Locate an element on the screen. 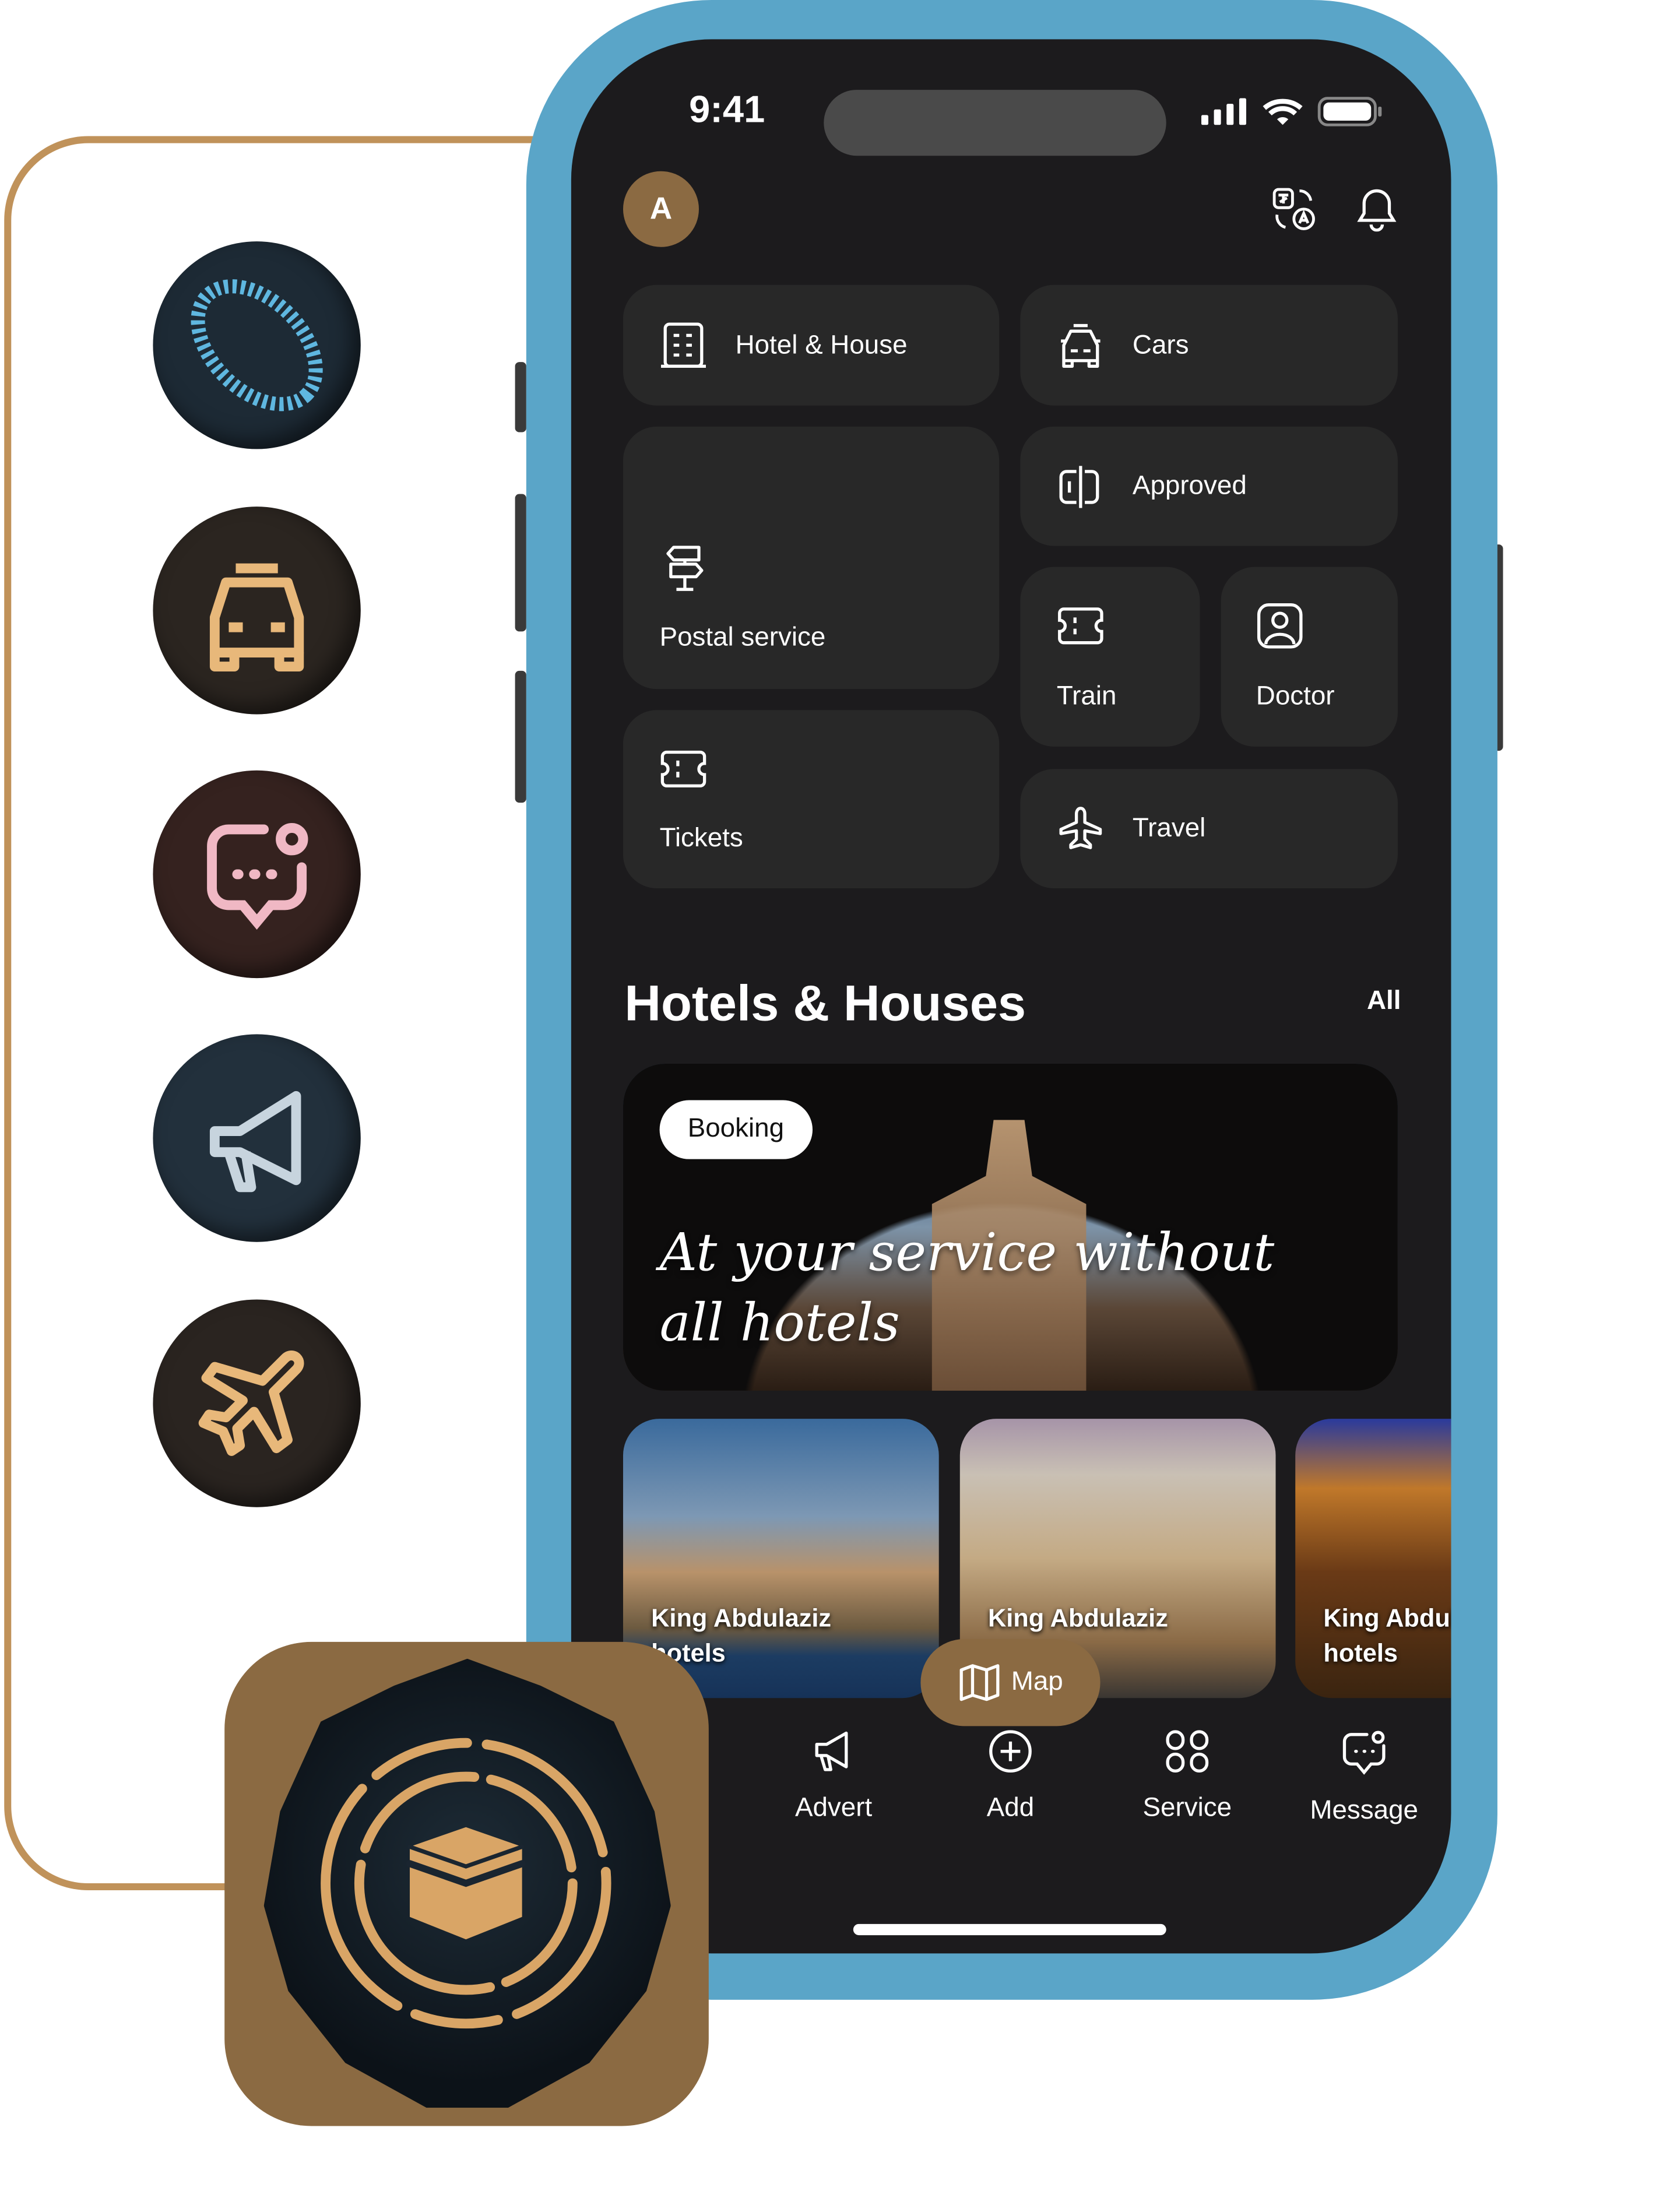 This screenshot has width=1670, height=2212. status-icons is located at coordinates (1291, 111).